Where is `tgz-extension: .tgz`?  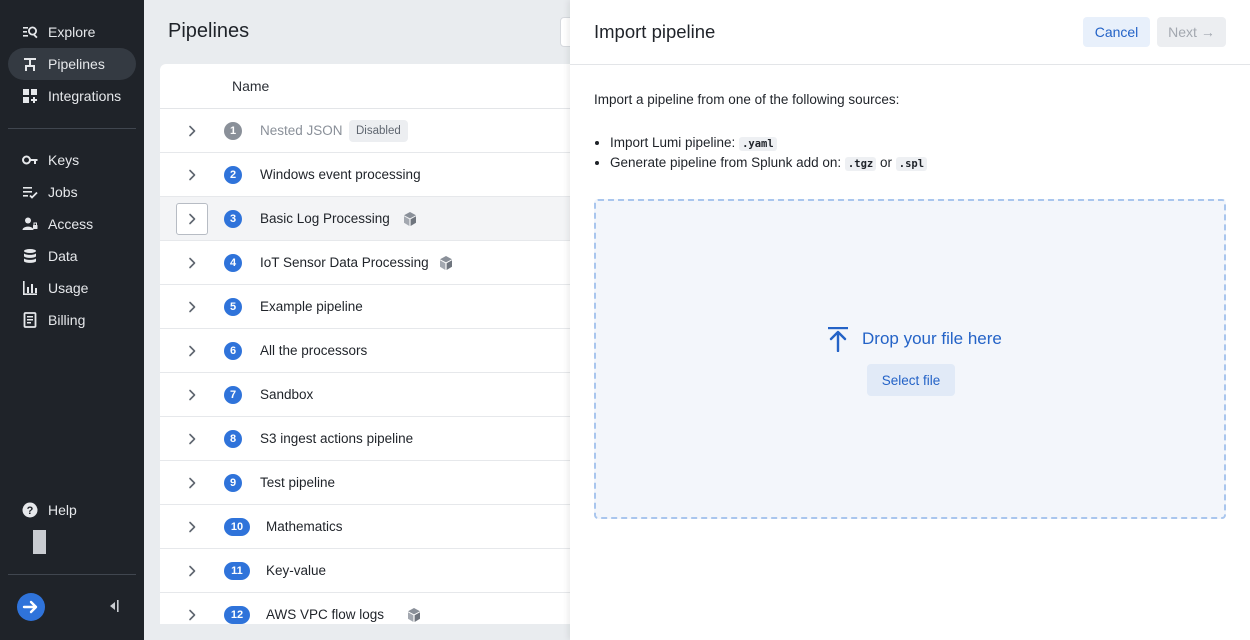 tgz-extension: .tgz is located at coordinates (860, 164).